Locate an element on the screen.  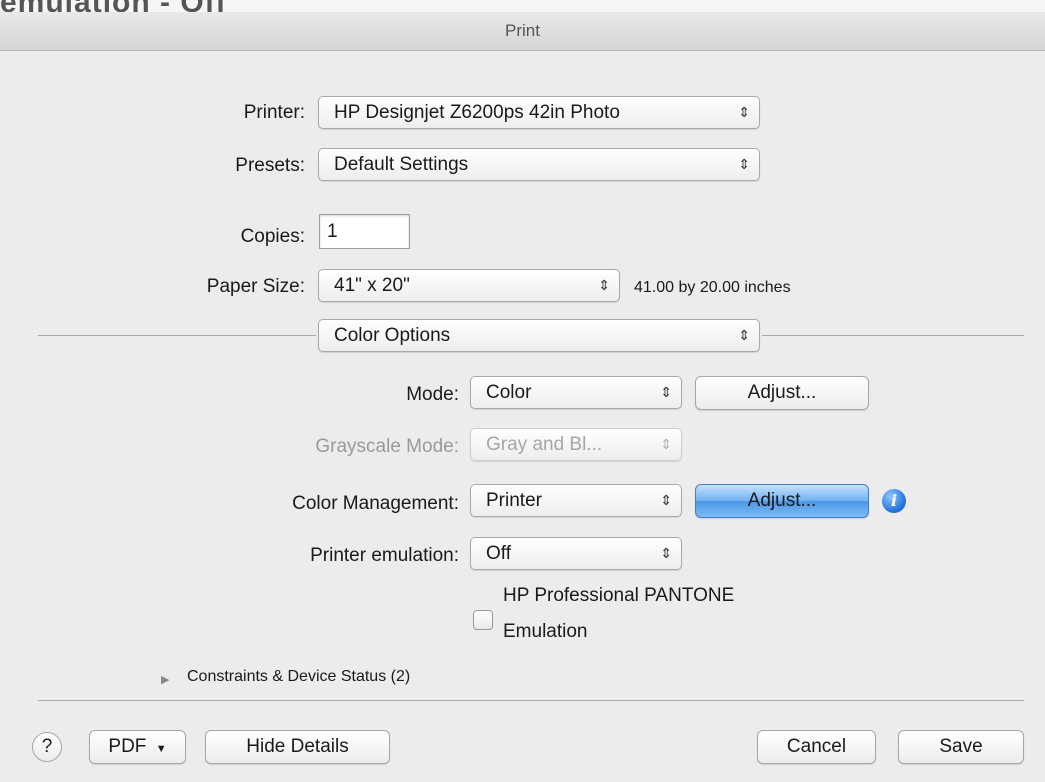
paper-size-popup: 41" x 20" ⇕ is located at coordinates (469, 285).